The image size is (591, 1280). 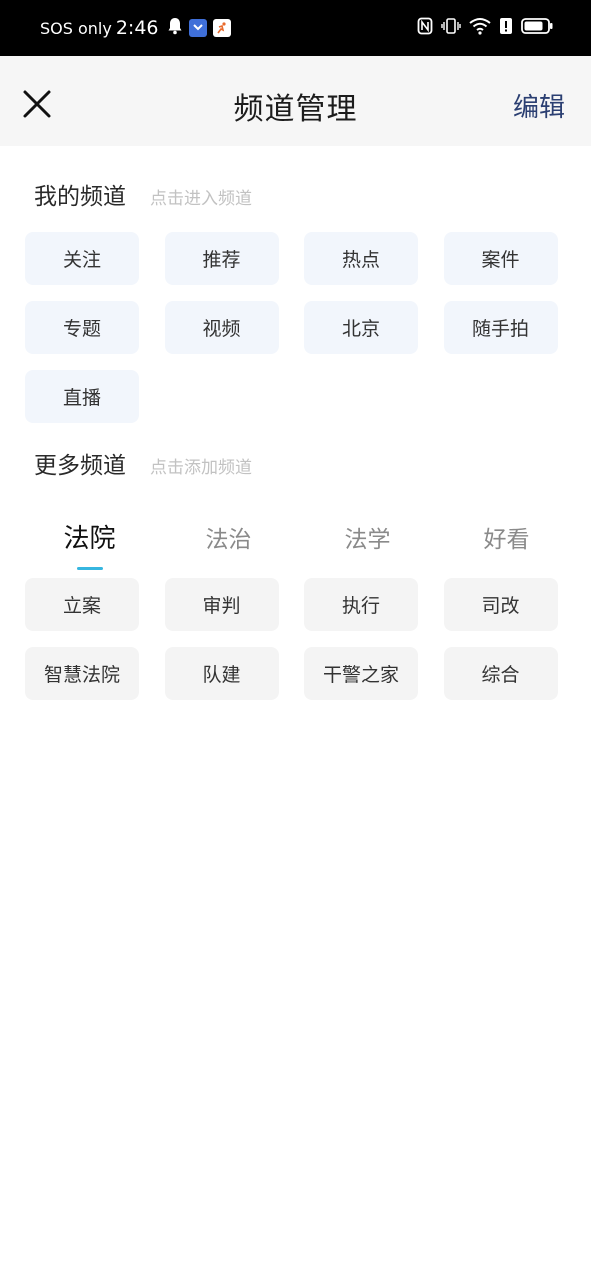 What do you see at coordinates (143, 463) in the screenshot?
I see `more-channels-header: 更多频道 点击添加频道` at bounding box center [143, 463].